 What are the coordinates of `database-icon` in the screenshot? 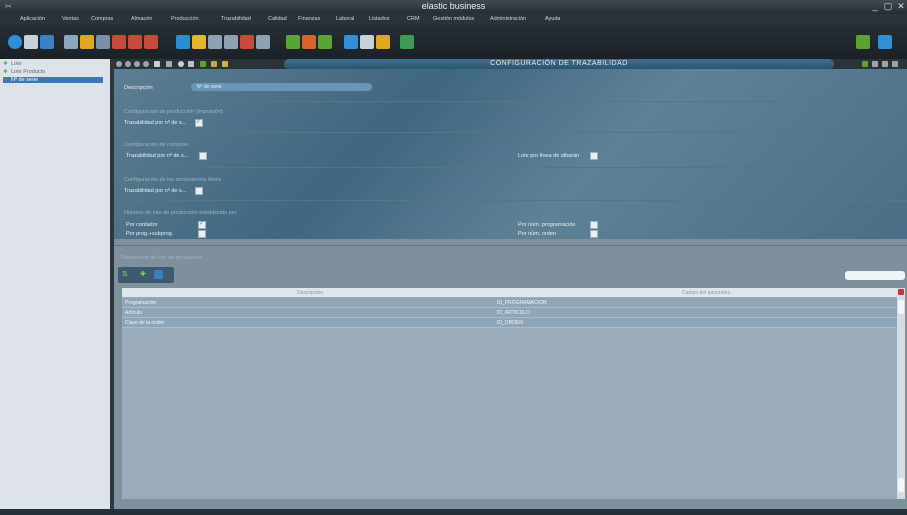 It's located at (158, 274).